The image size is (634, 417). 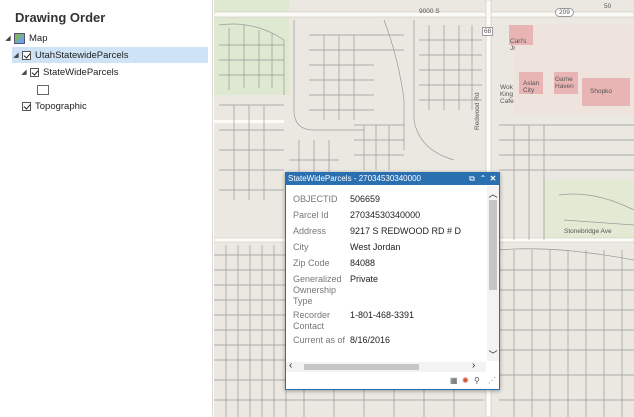 I want to click on map-label: Redwood Rd, so click(x=477, y=111).